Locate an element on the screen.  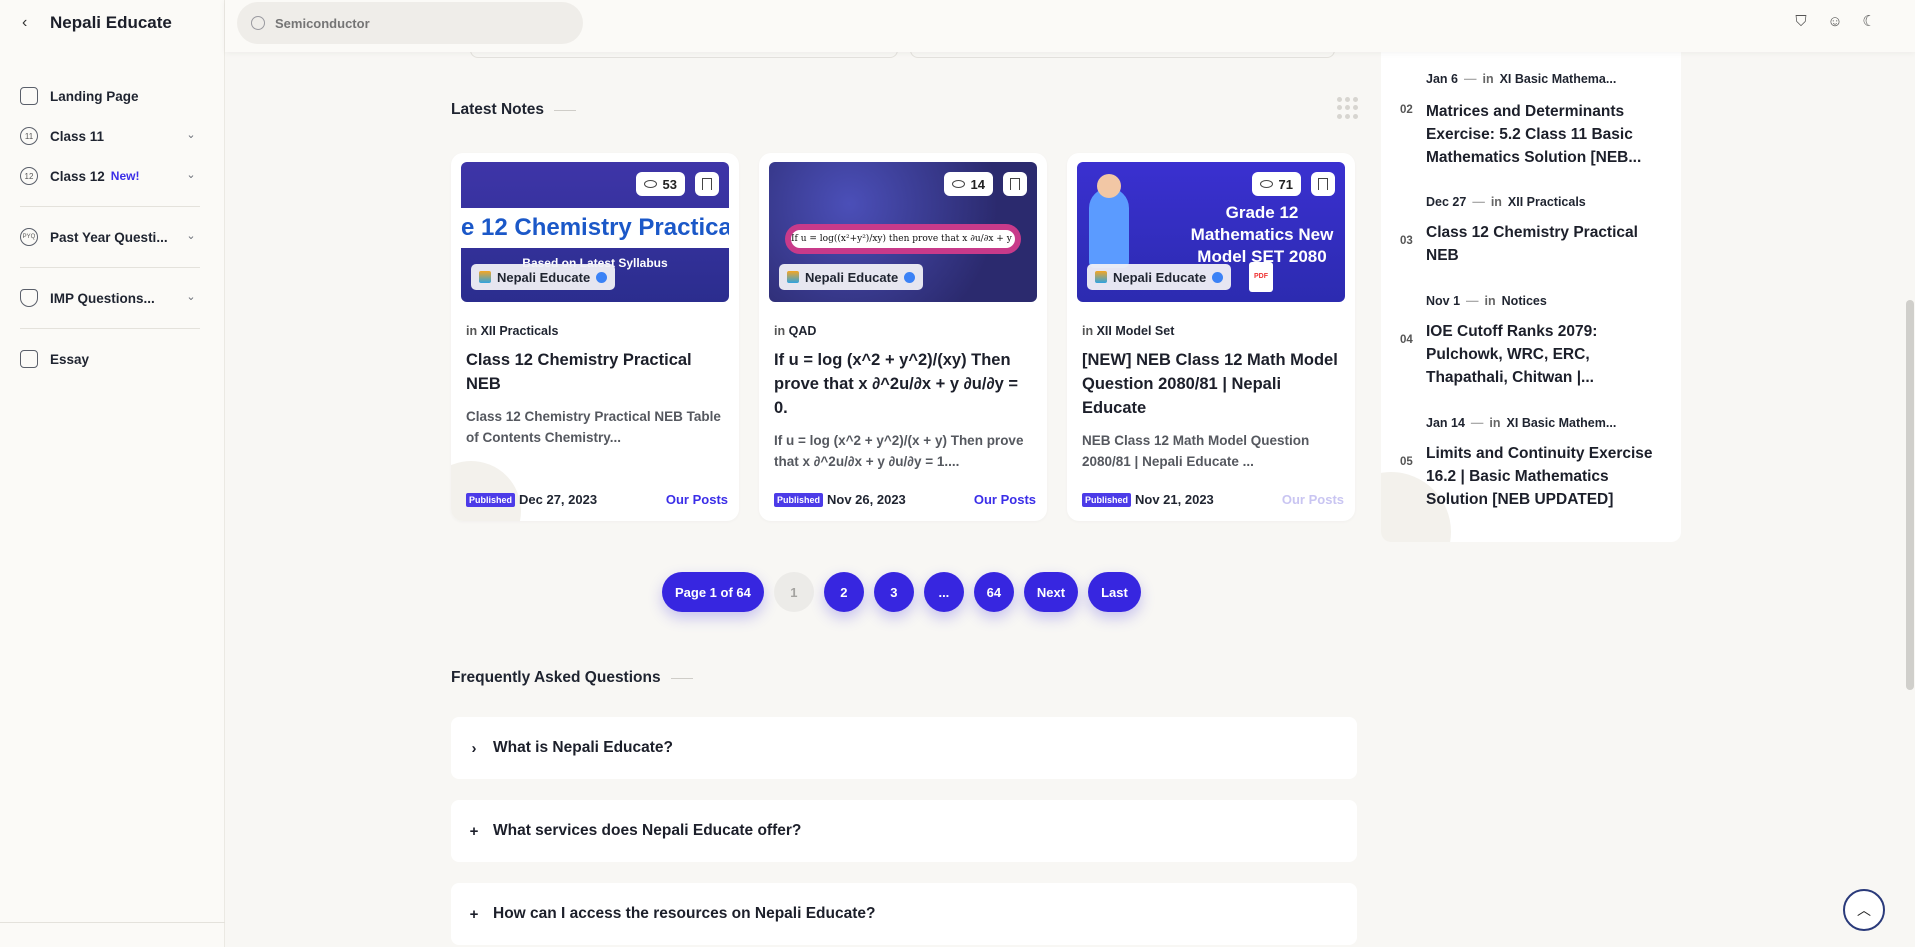
page-3-button: 3 is located at coordinates (893, 592).